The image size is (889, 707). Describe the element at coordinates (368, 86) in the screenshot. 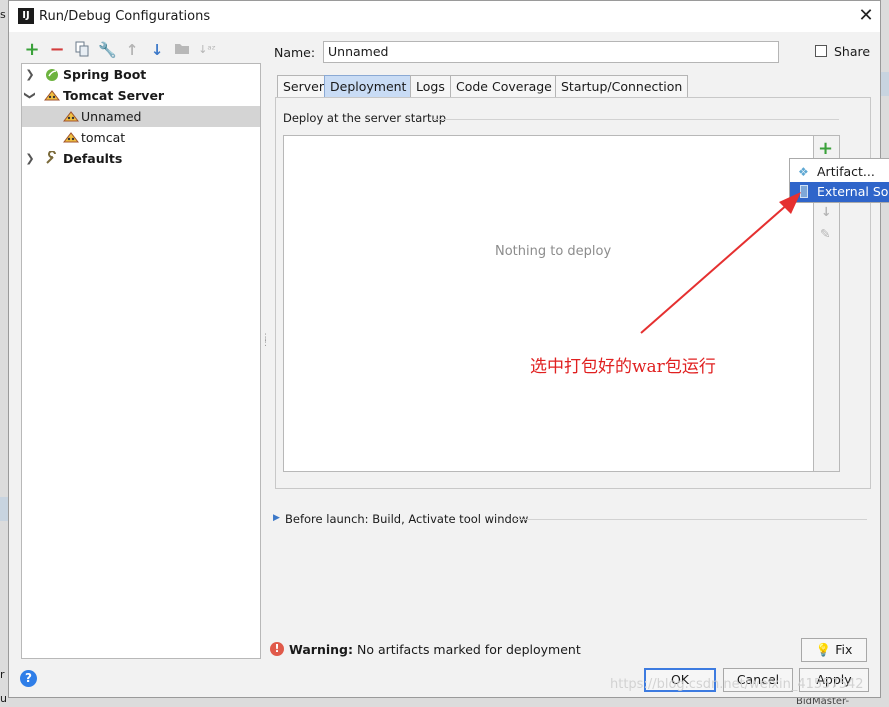

I see `tab-deployment: Deployment` at that location.